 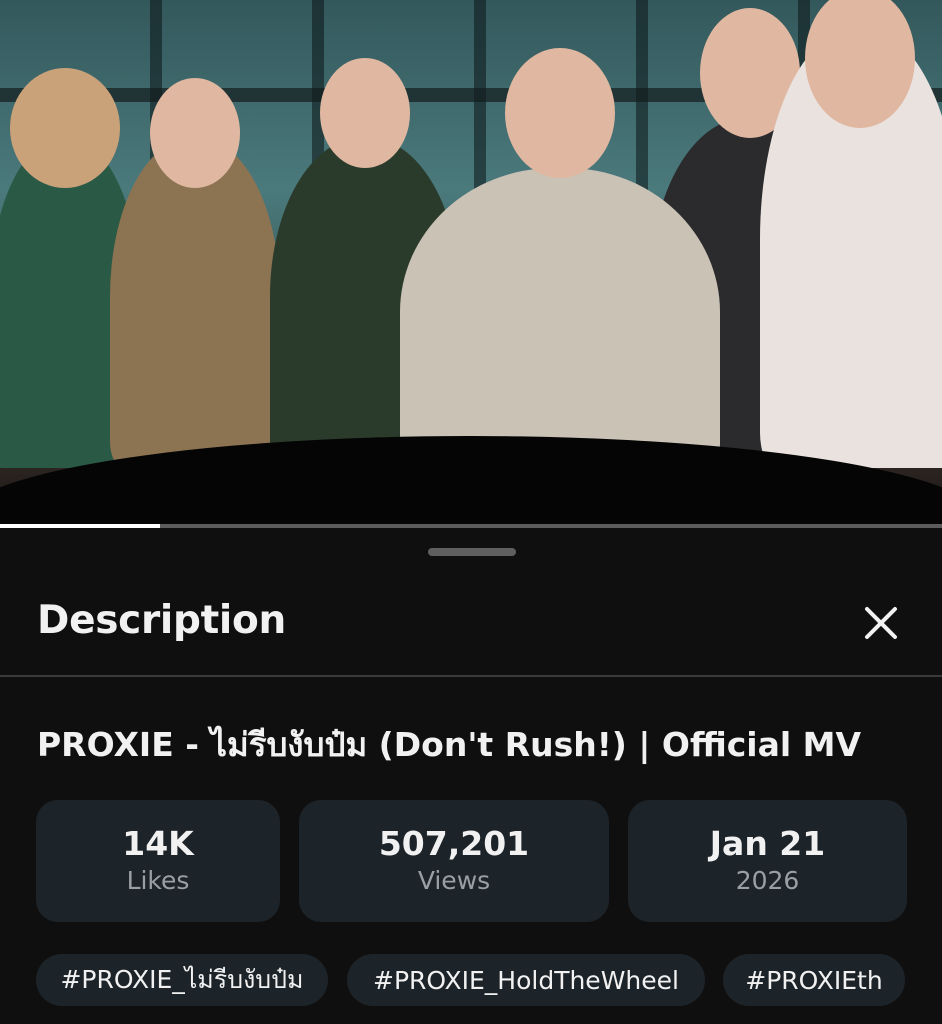 I want to click on views-label: Views, so click(x=454, y=880).